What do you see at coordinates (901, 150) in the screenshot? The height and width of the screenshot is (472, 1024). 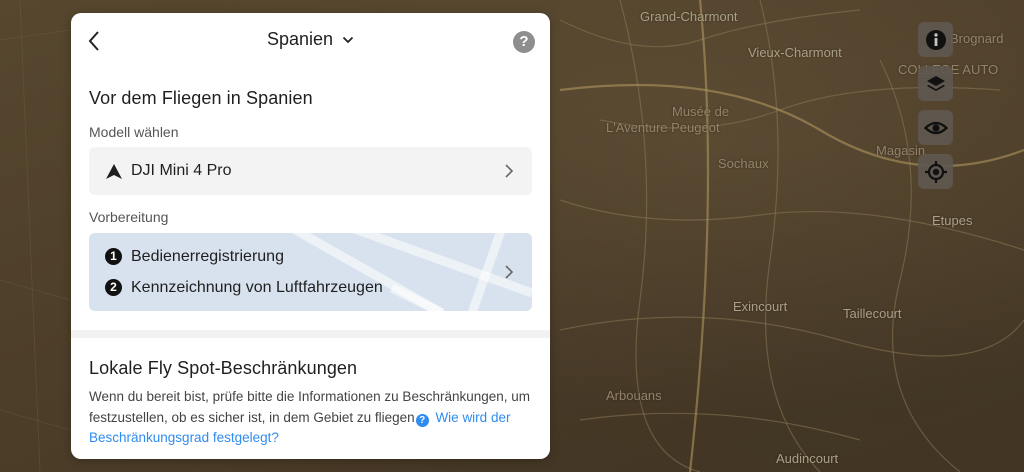 I see `map-place-label: Magasin` at bounding box center [901, 150].